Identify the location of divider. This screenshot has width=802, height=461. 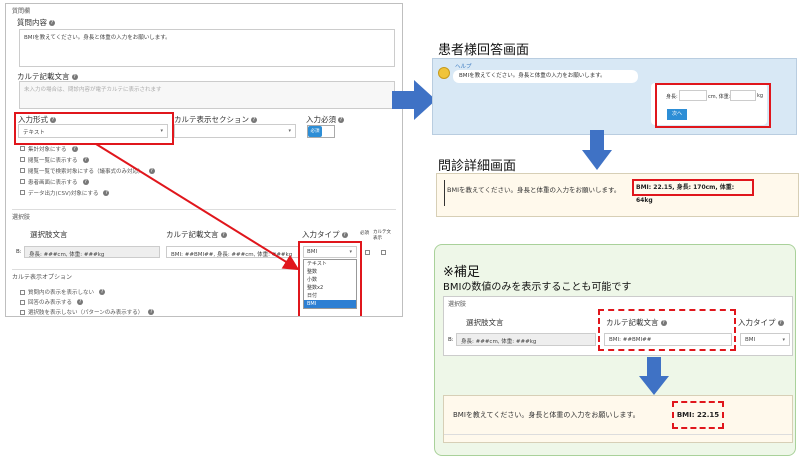
(618, 434).